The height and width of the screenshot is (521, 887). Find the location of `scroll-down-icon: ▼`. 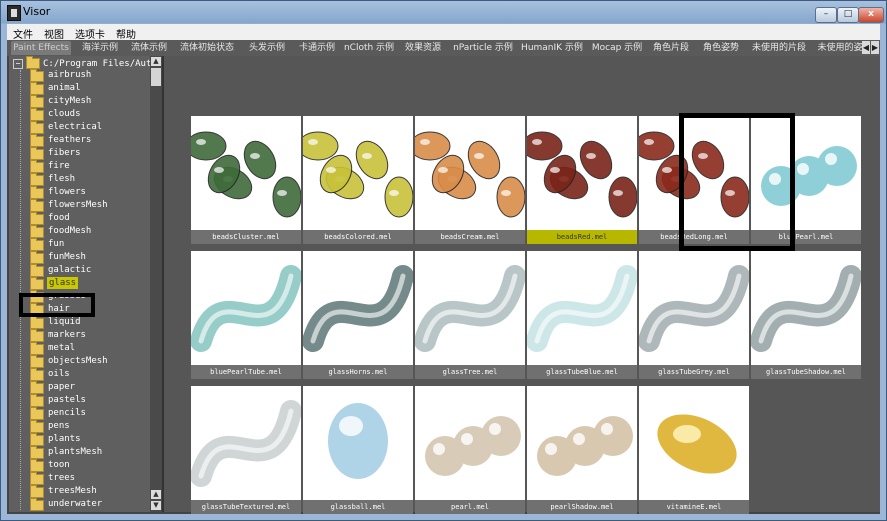

scroll-down-icon: ▼ is located at coordinates (156, 505).